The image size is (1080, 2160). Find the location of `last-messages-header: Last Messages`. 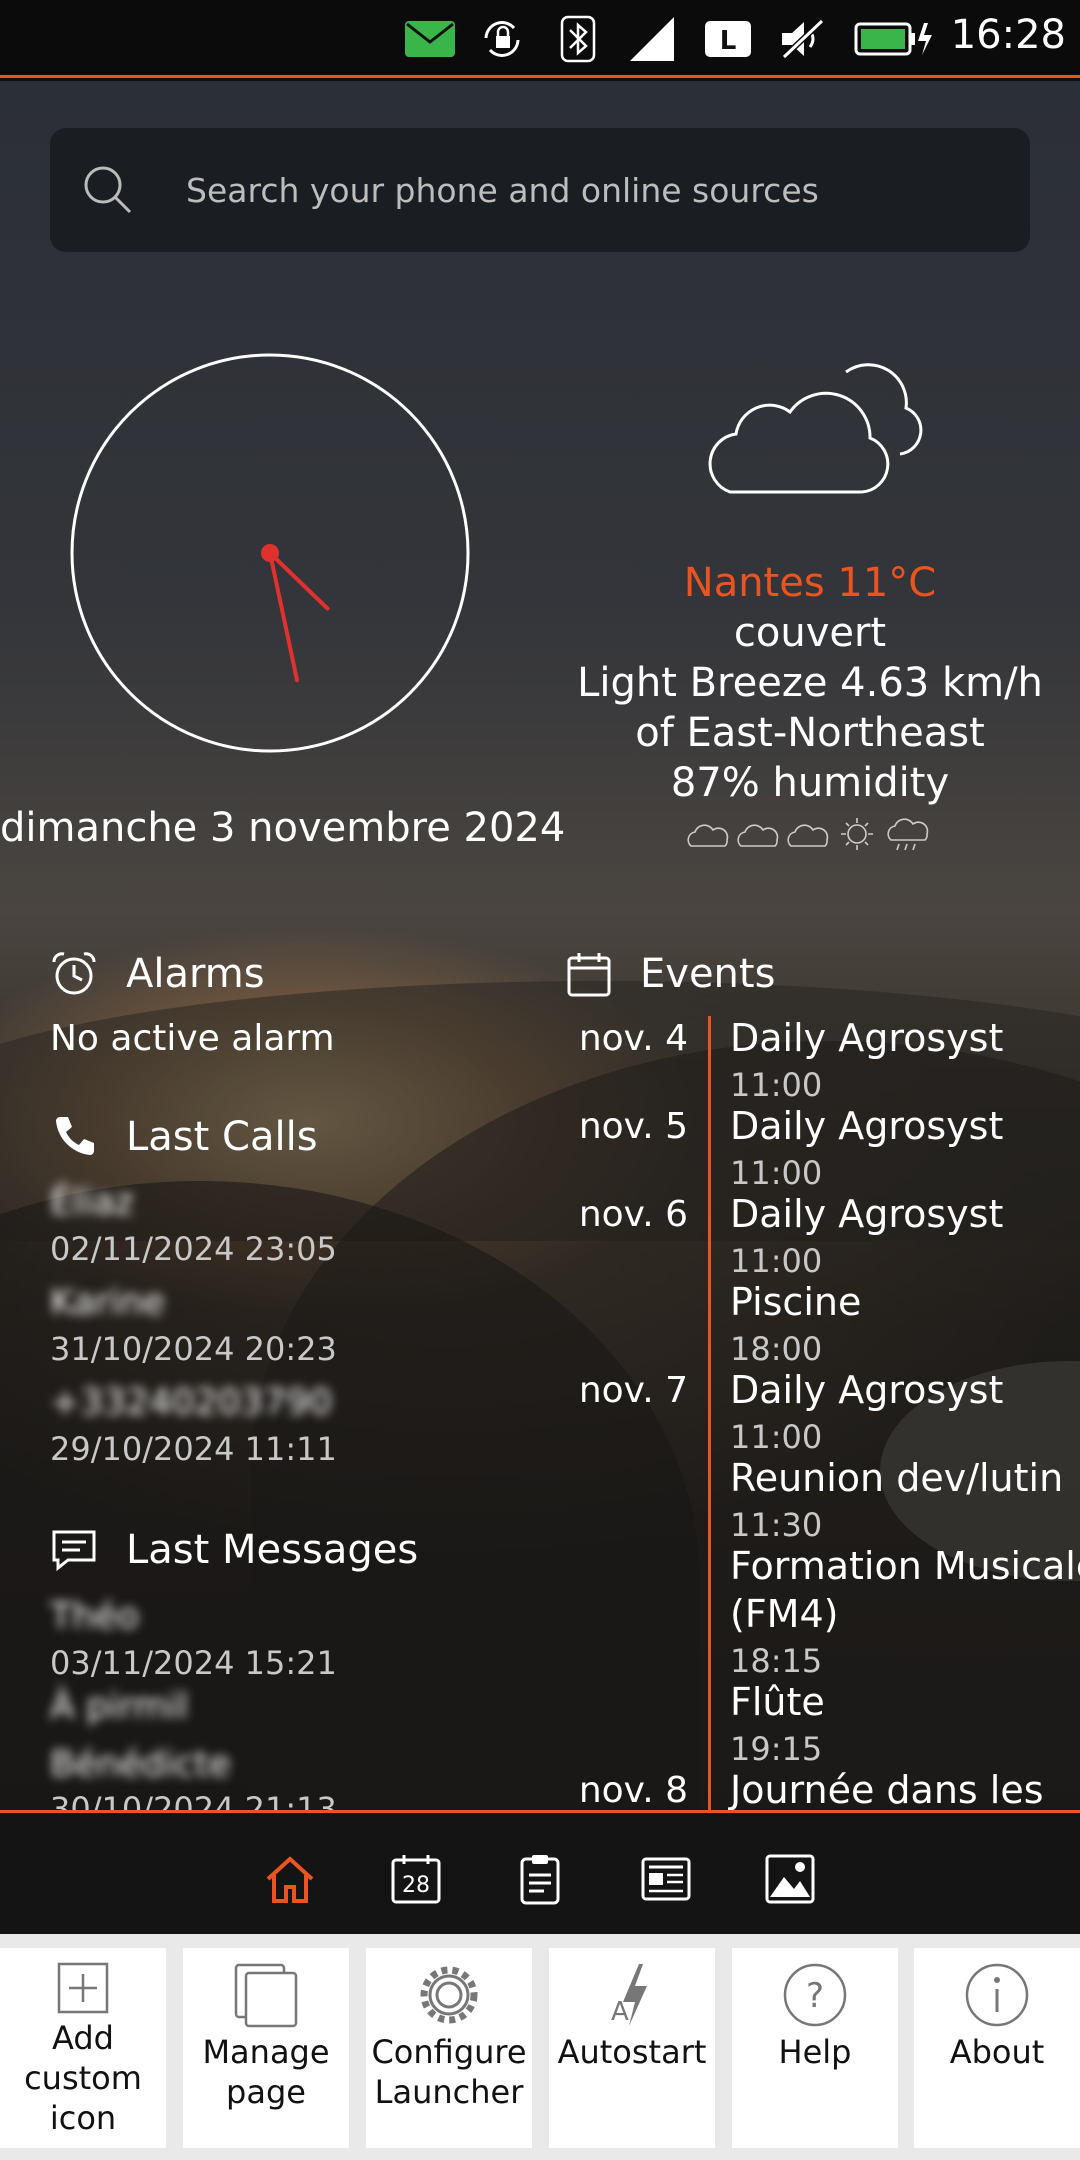

last-messages-header: Last Messages is located at coordinates (234, 1550).